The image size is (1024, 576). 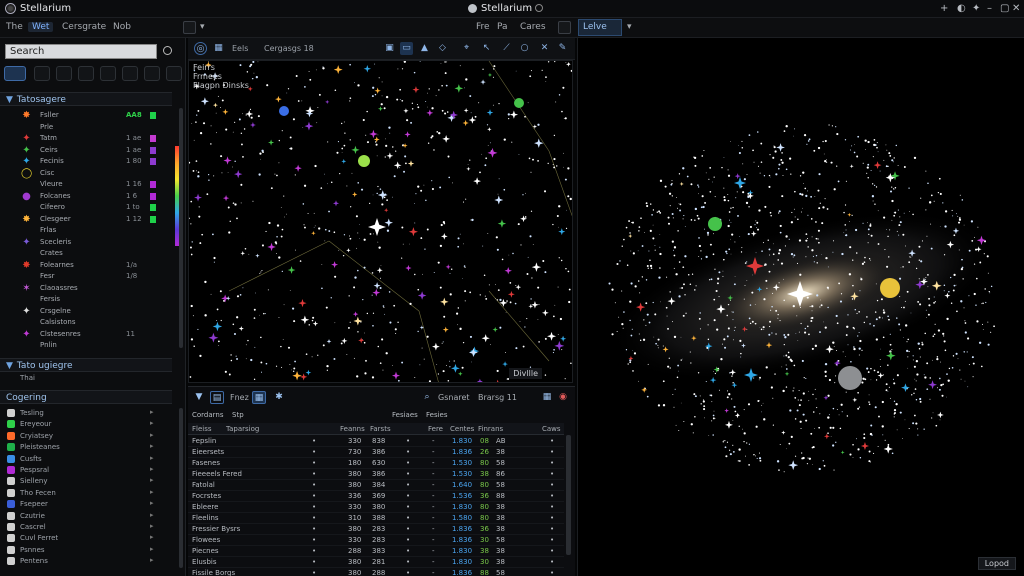 What do you see at coordinates (376, 562) in the screenshot?
I see `table-row: Elusbis • 380 281 • -1.830 30 38 •` at bounding box center [376, 562].